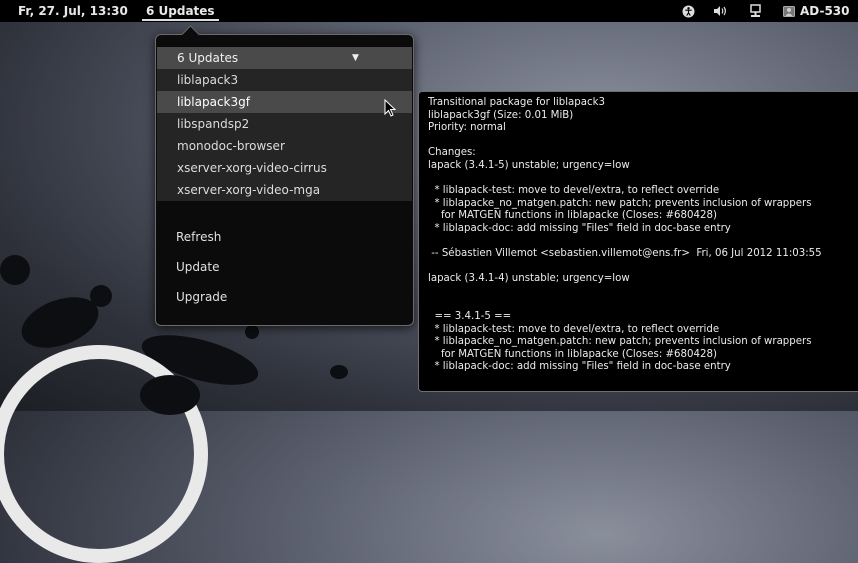  Describe the element at coordinates (284, 80) in the screenshot. I see `package-item: liblapack3` at that location.